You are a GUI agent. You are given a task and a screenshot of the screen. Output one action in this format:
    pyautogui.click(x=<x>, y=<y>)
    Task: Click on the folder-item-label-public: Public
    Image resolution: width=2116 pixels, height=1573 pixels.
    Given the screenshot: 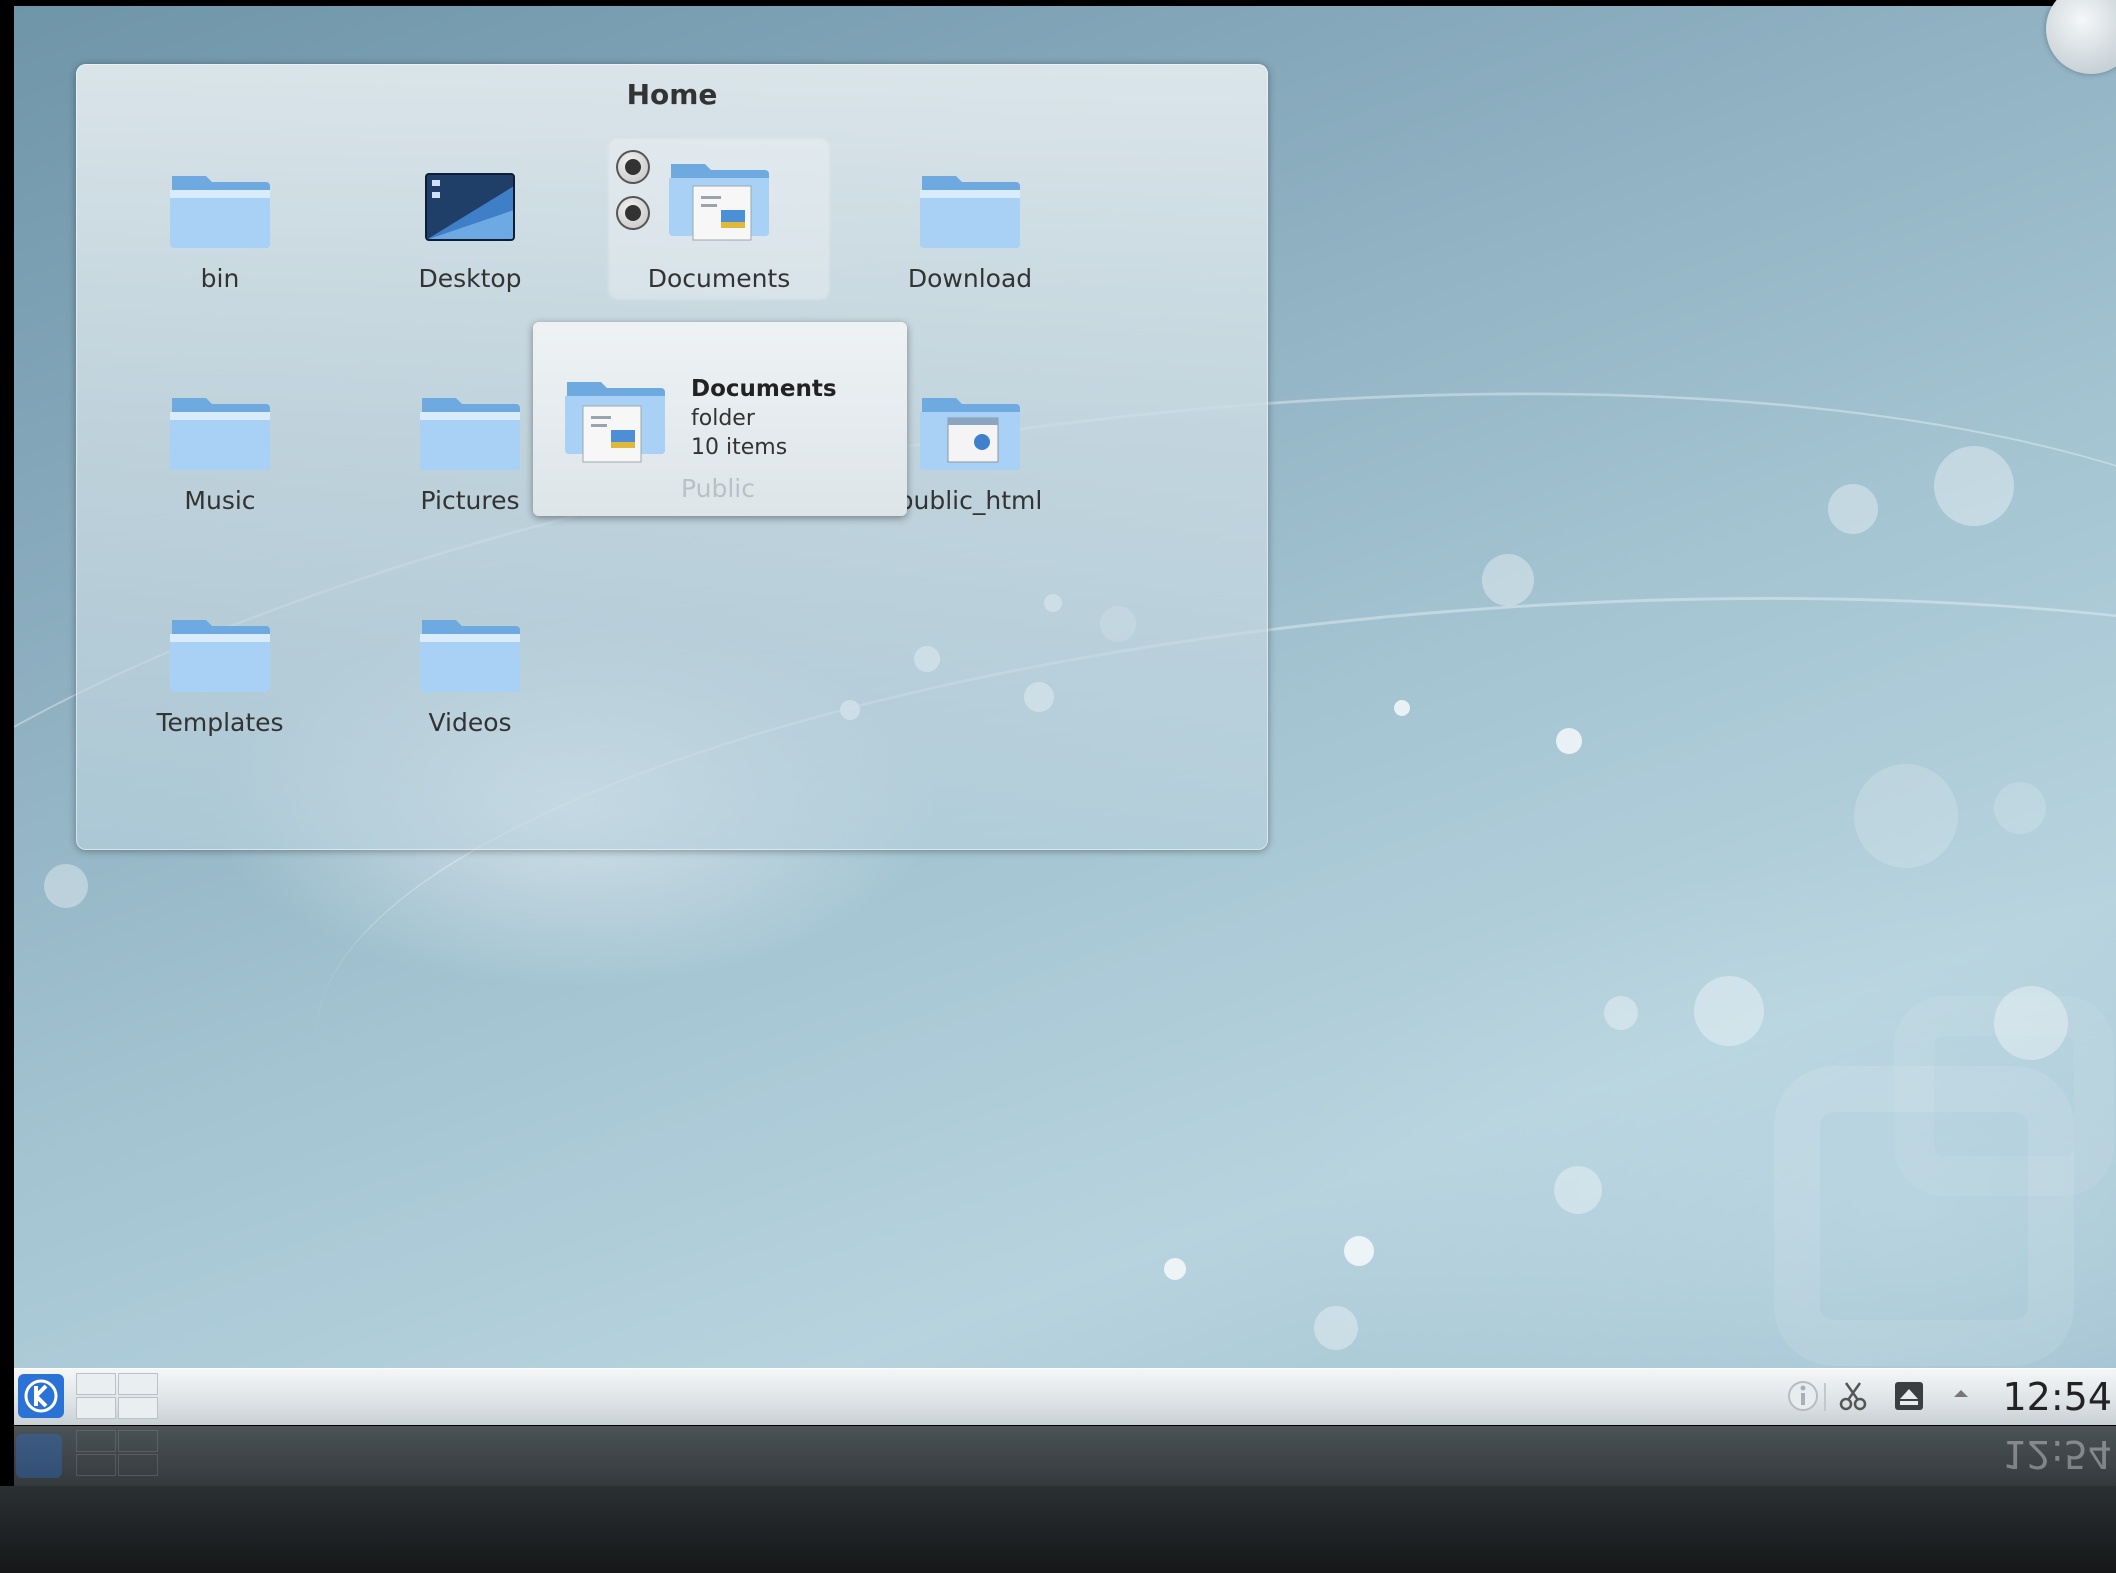 What is the action you would take?
    pyautogui.click(x=718, y=488)
    